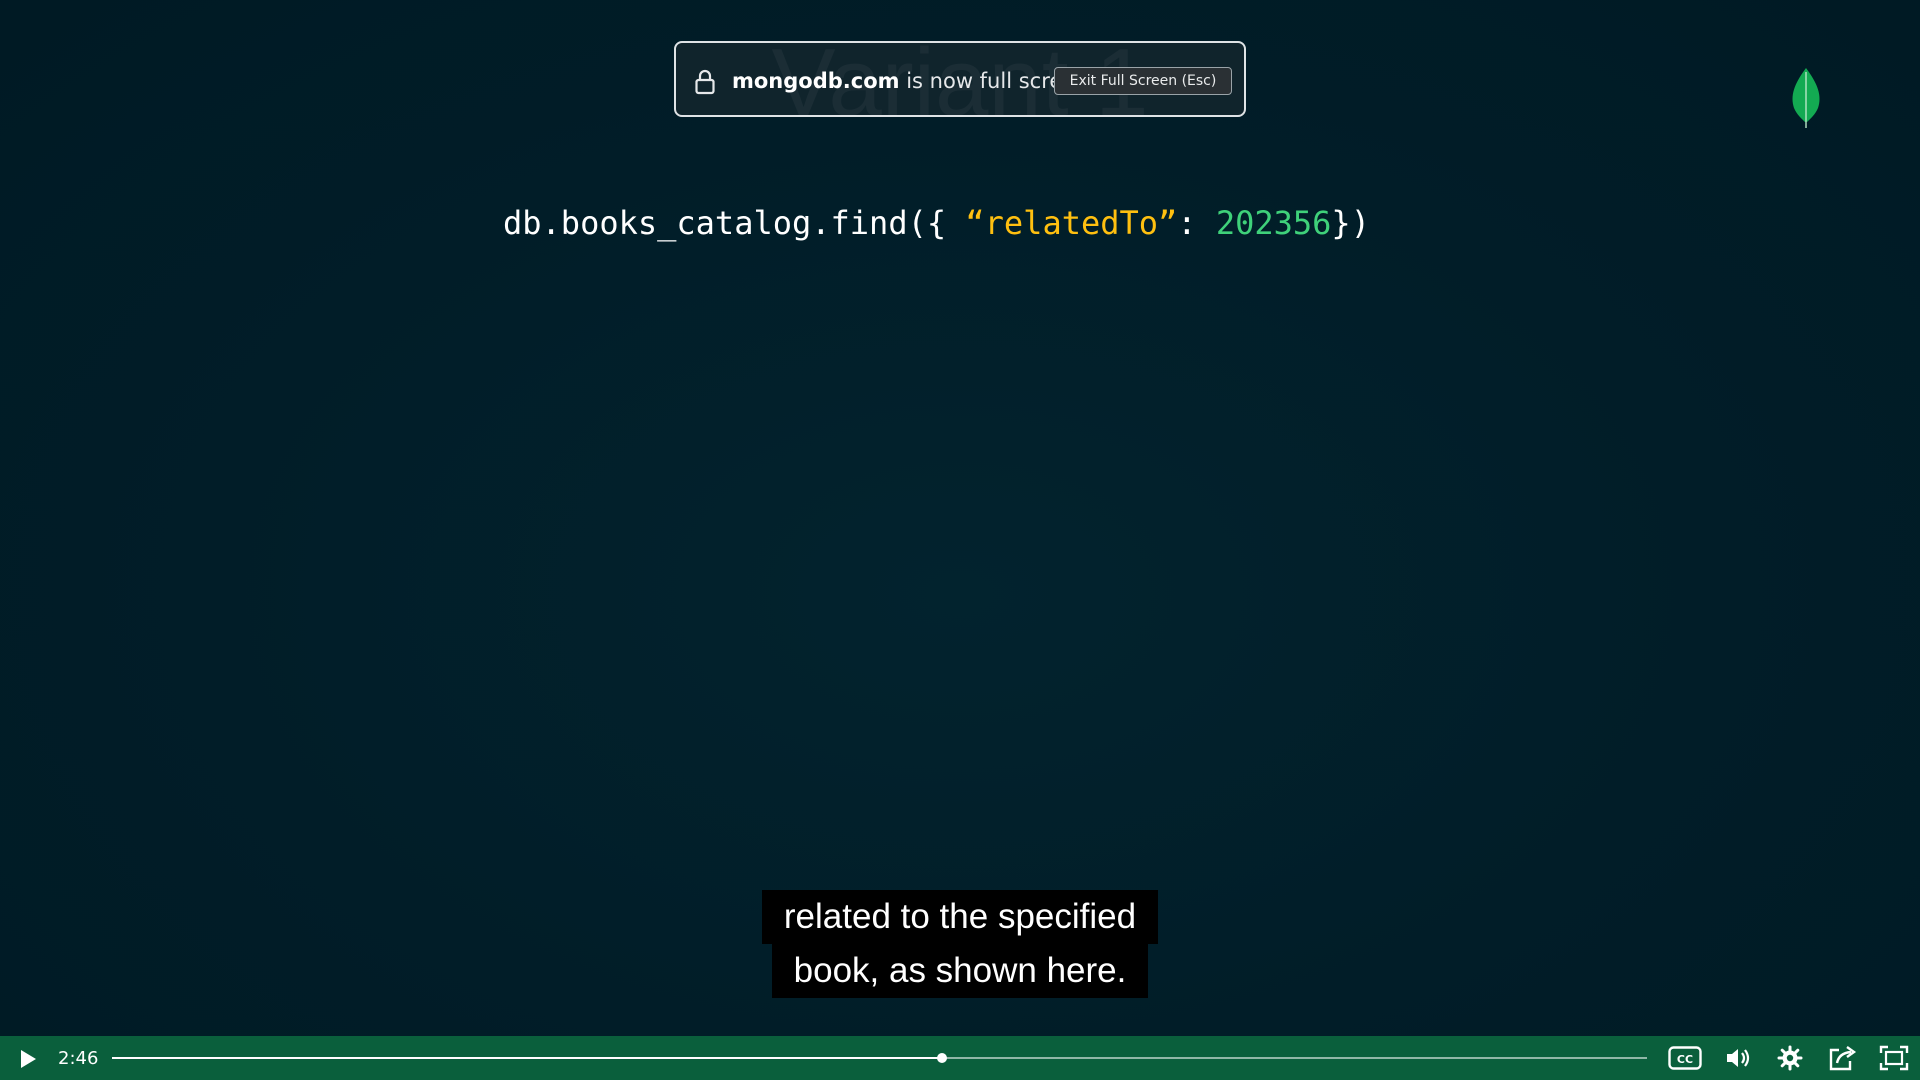 This screenshot has height=1080, width=1920. I want to click on code-suffix: }), so click(1350, 223).